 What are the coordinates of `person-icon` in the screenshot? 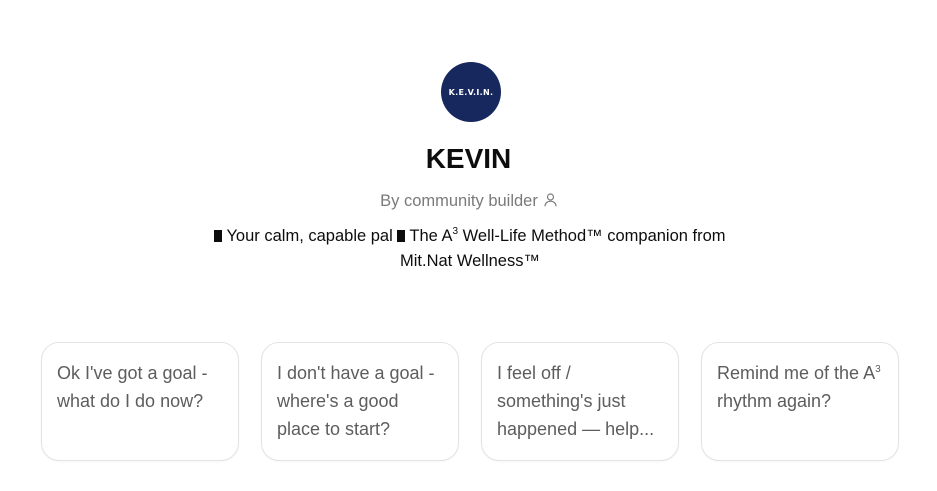 It's located at (550, 202).